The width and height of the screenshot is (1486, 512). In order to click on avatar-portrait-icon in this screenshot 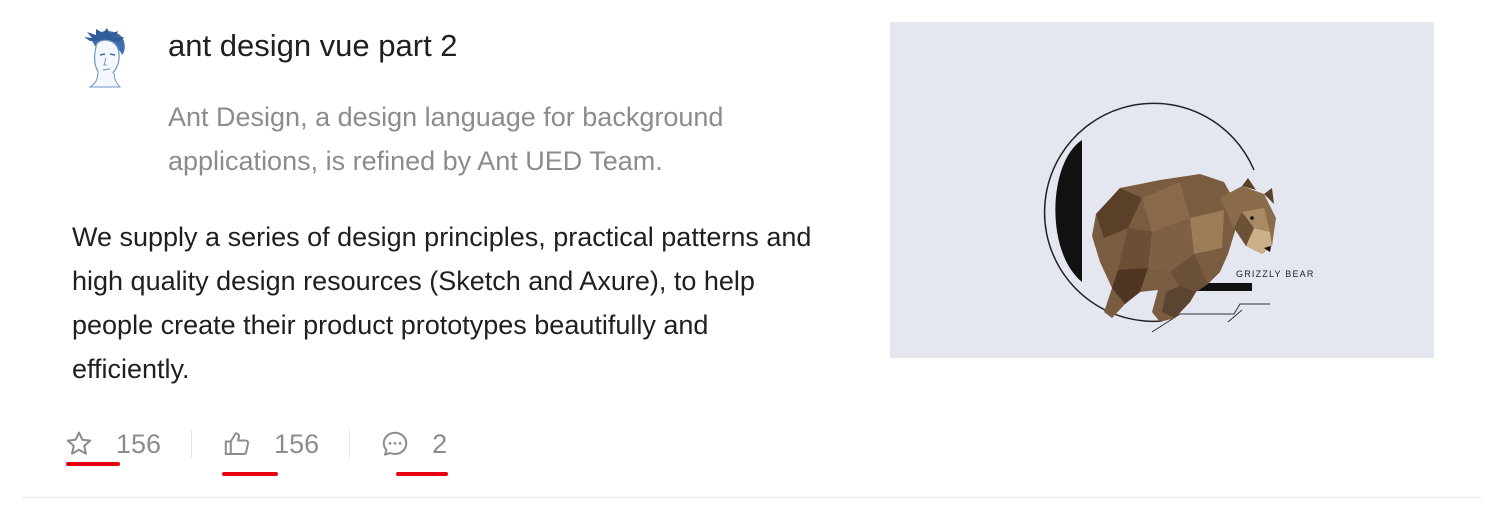, I will do `click(104, 58)`.